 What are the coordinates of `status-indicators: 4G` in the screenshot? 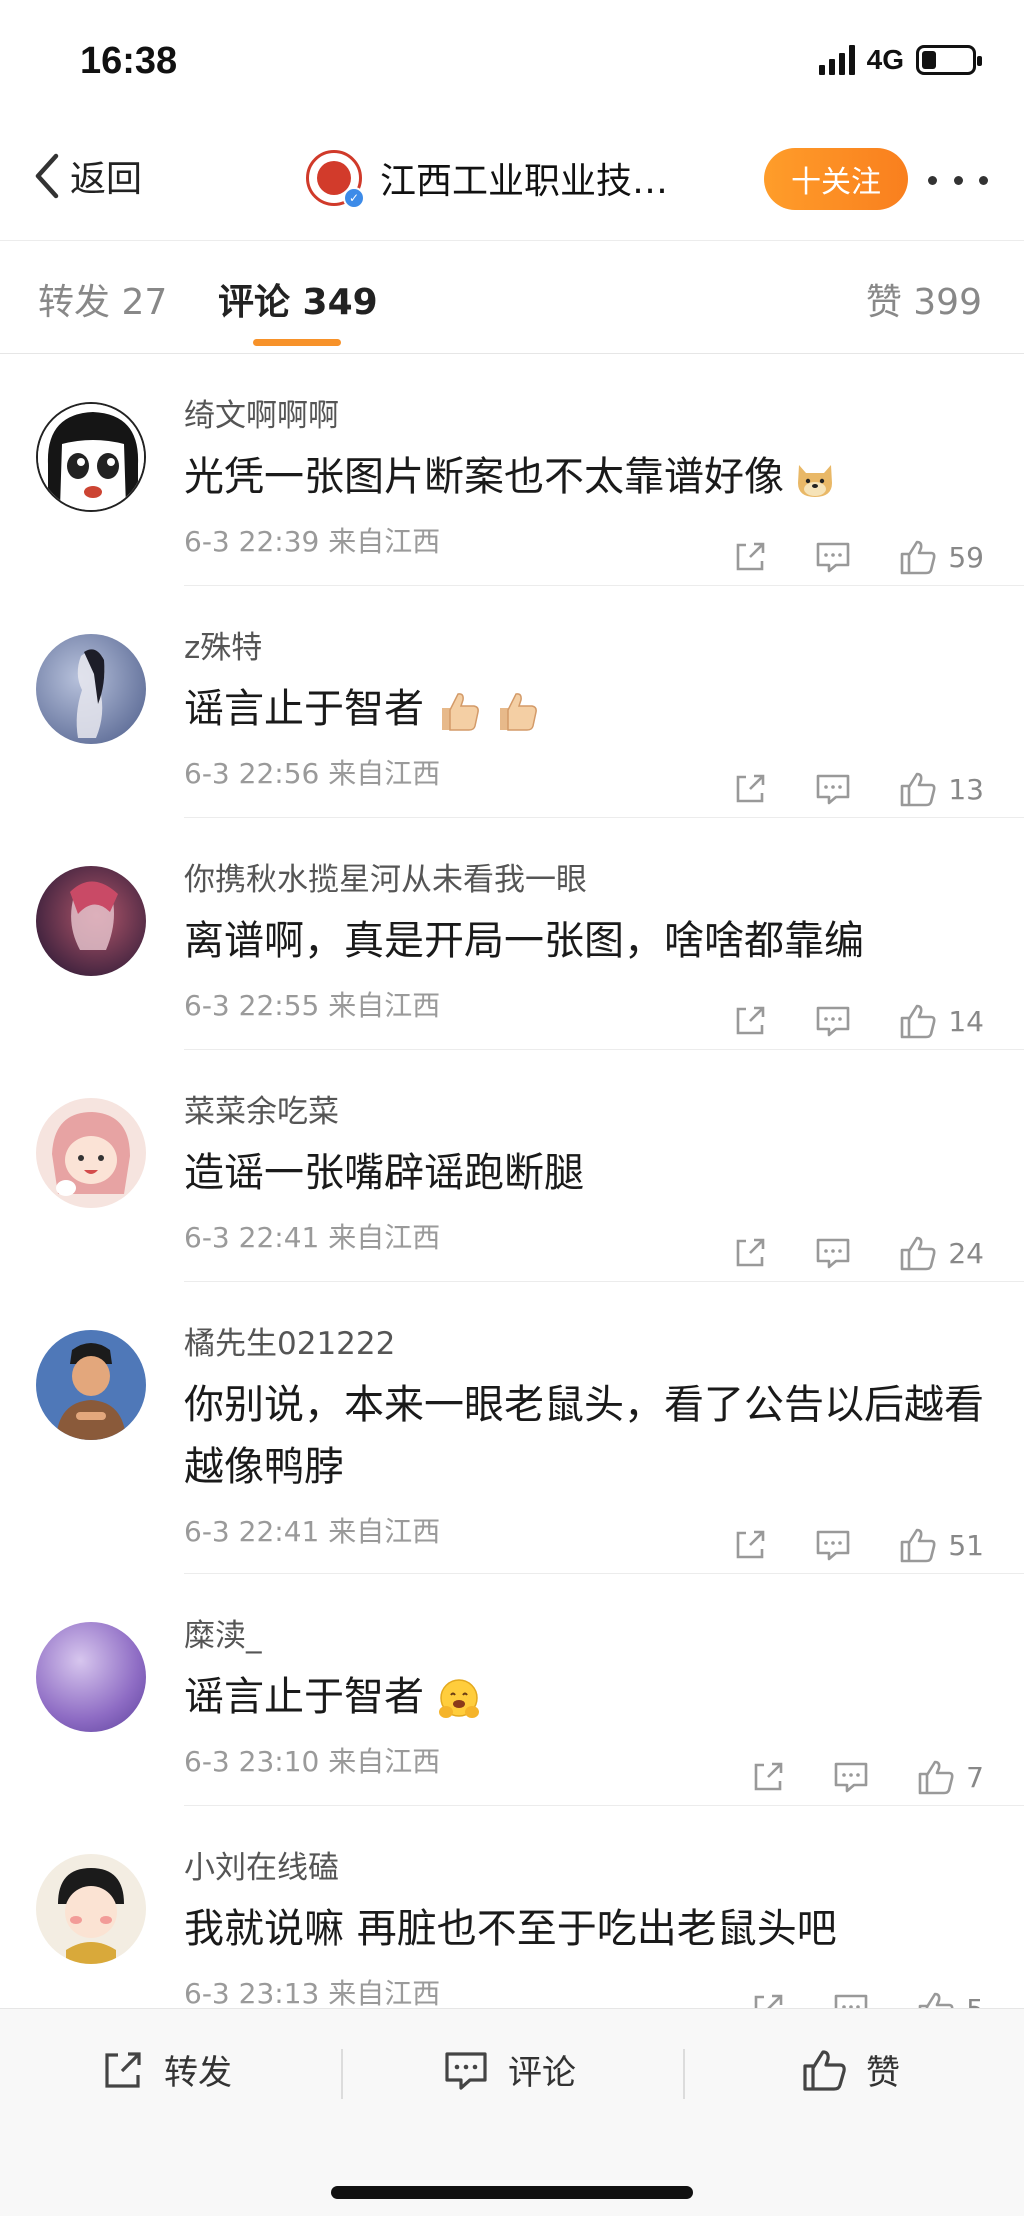 It's located at (900, 60).